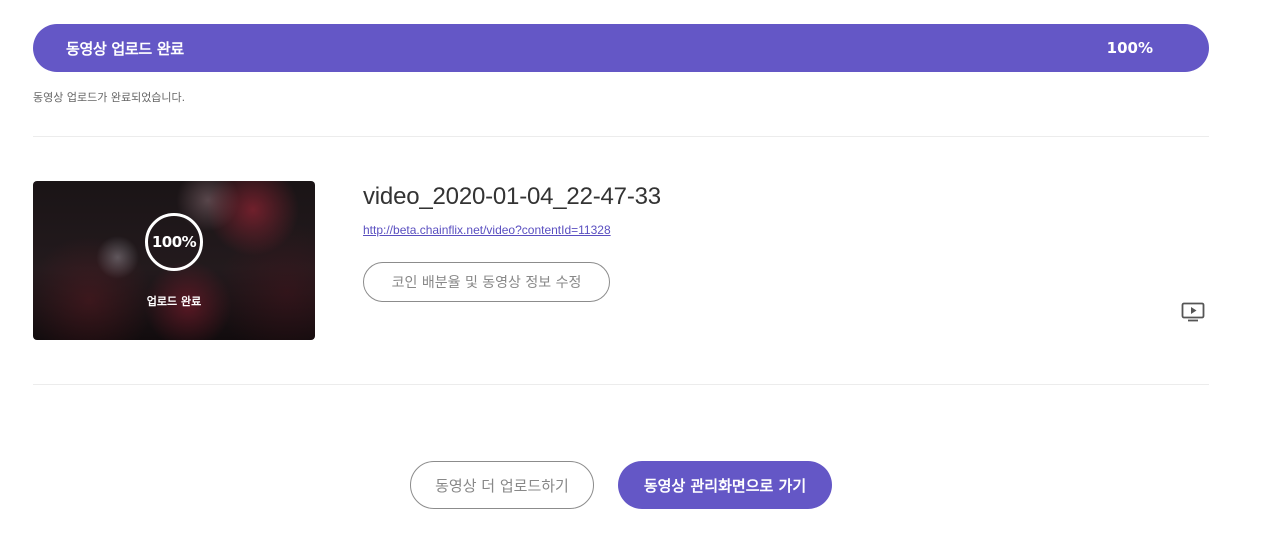 This screenshot has width=1275, height=537. Describe the element at coordinates (502, 485) in the screenshot. I see `upload-more-button: 동영상 더 업로드하기` at that location.